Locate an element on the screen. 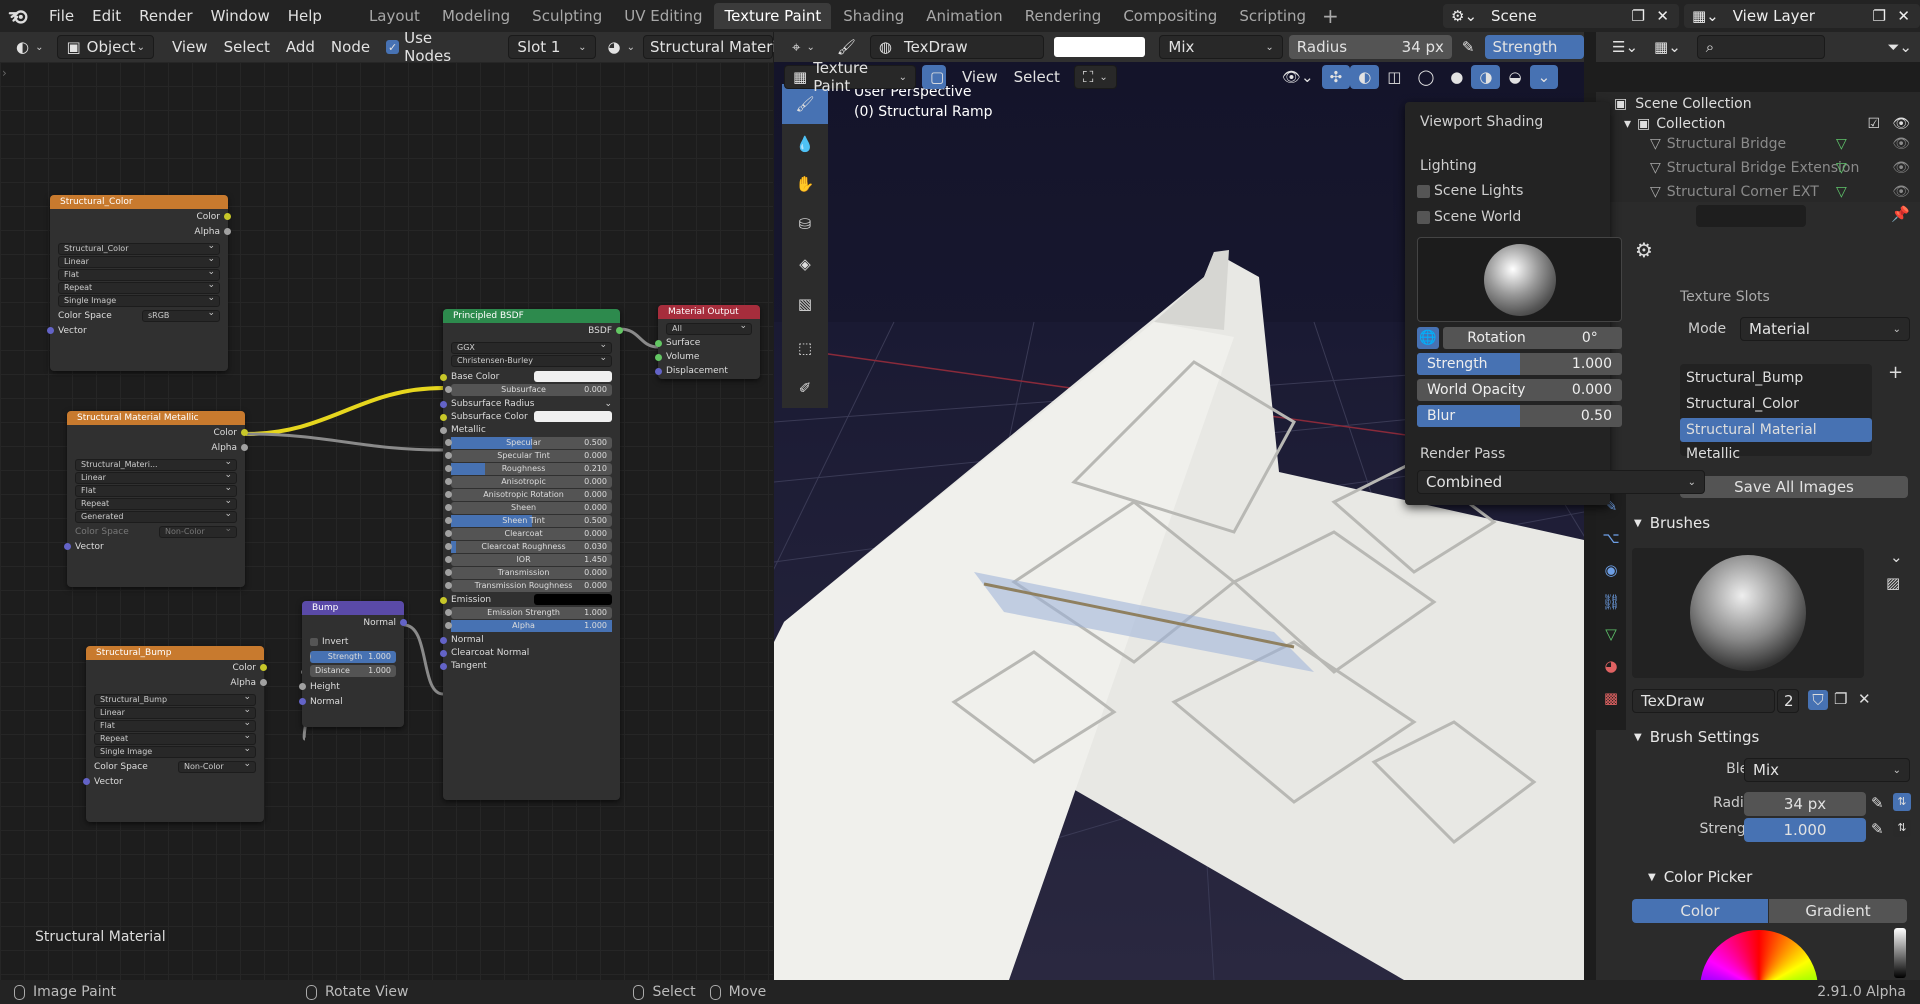 The height and width of the screenshot is (1004, 1920). texture-slot-item: Structural_Color is located at coordinates (1776, 404).